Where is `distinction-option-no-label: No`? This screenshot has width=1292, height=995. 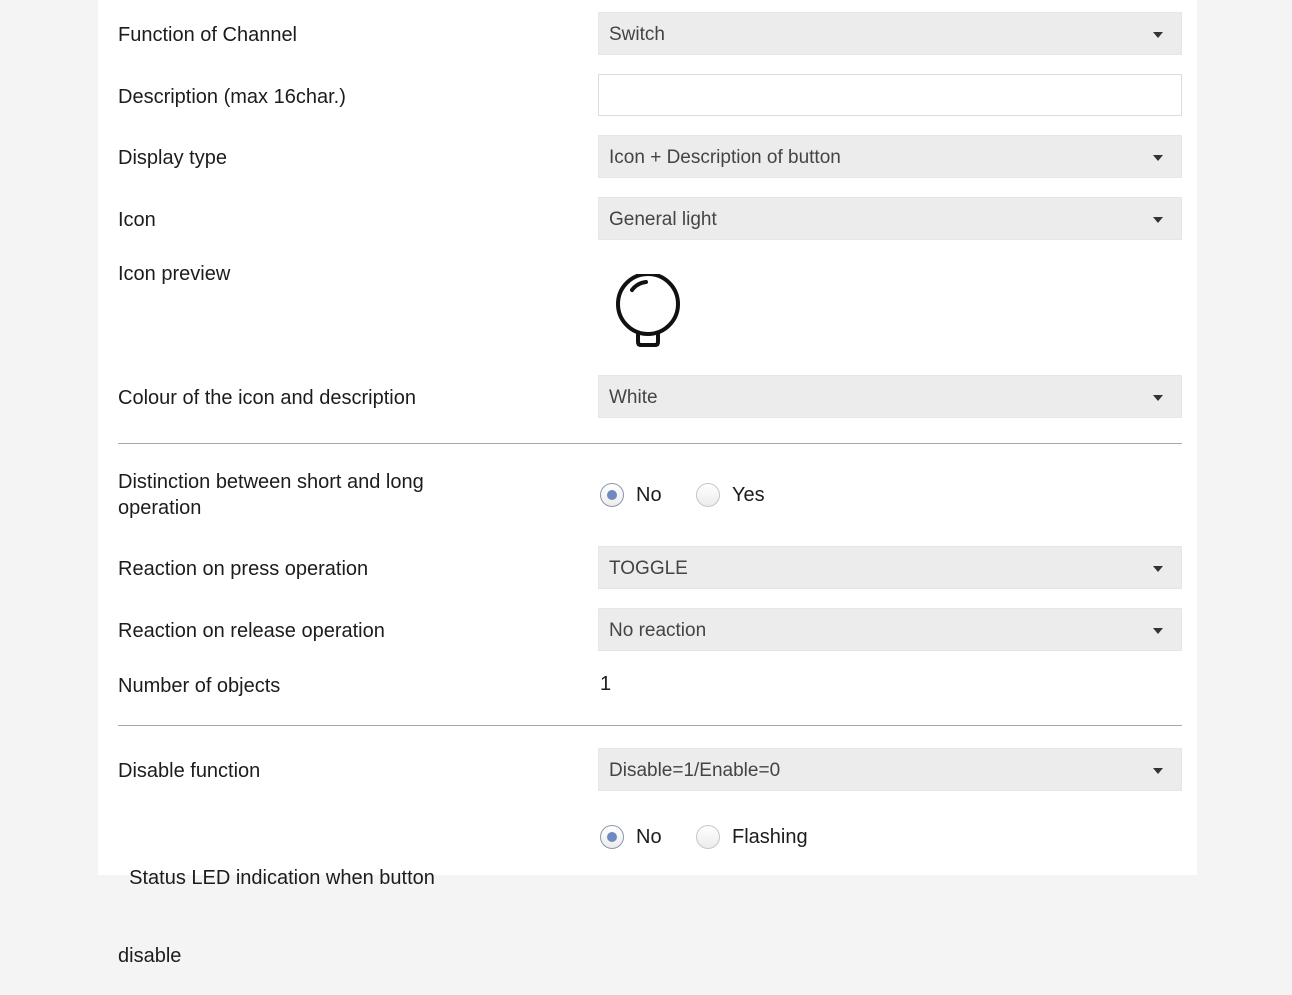
distinction-option-no-label: No is located at coordinates (649, 494).